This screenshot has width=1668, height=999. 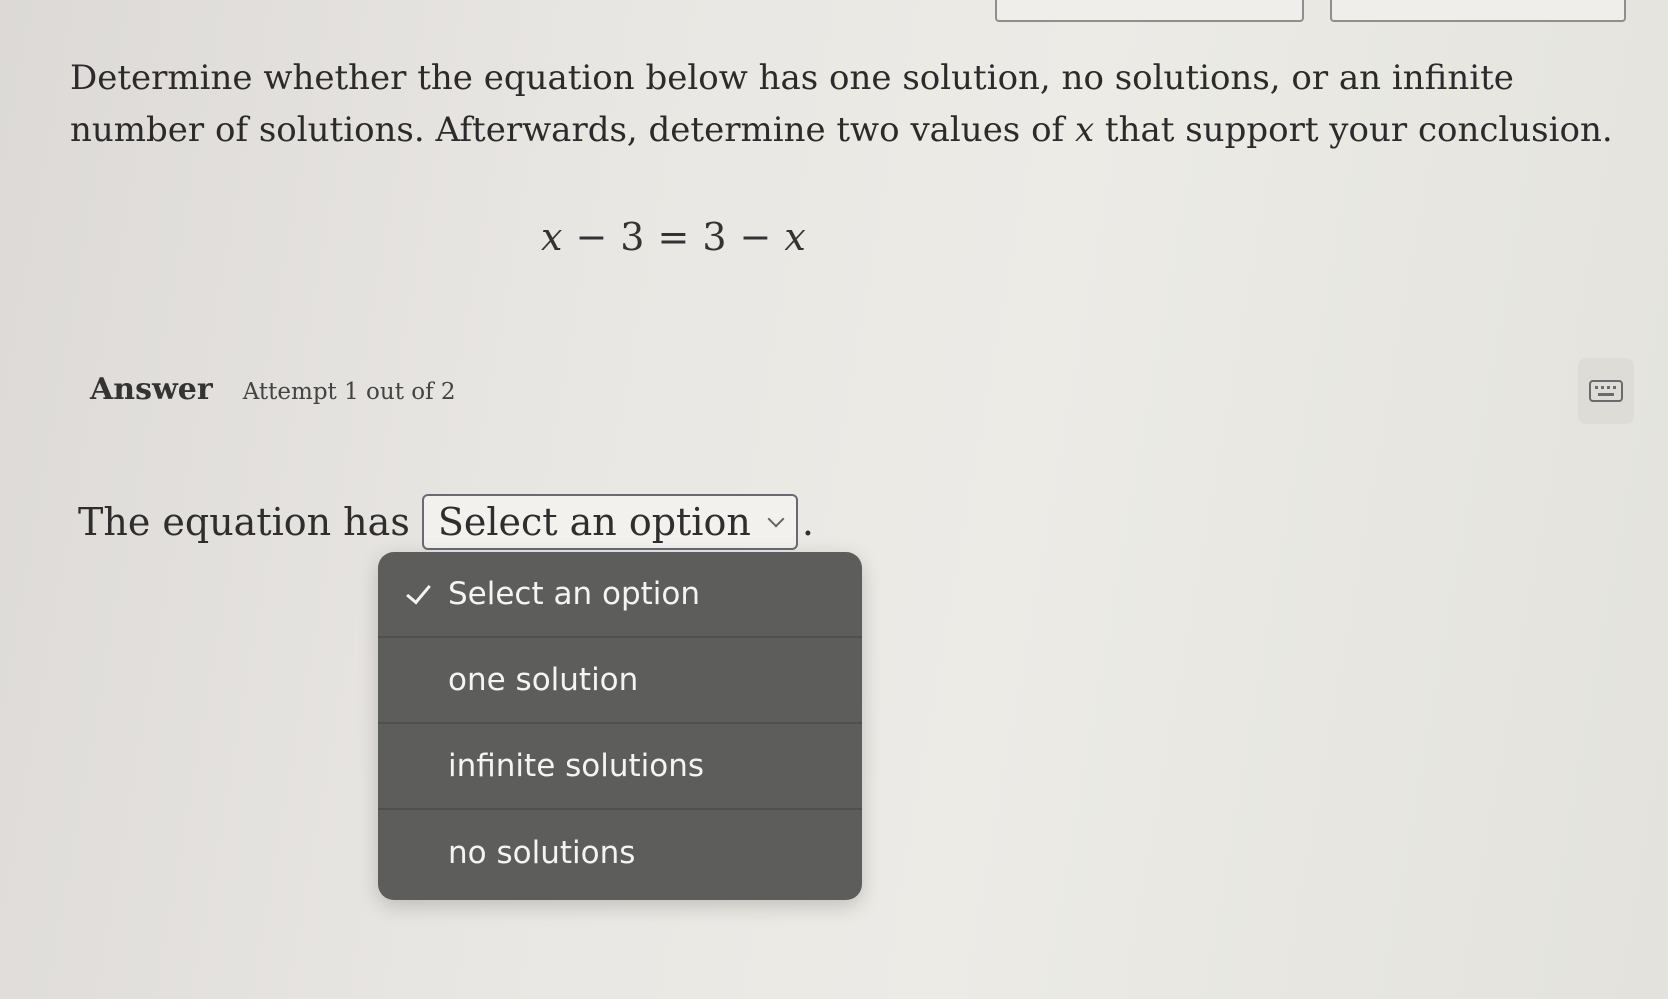 What do you see at coordinates (574, 594) in the screenshot?
I see `option-label: Select an option` at bounding box center [574, 594].